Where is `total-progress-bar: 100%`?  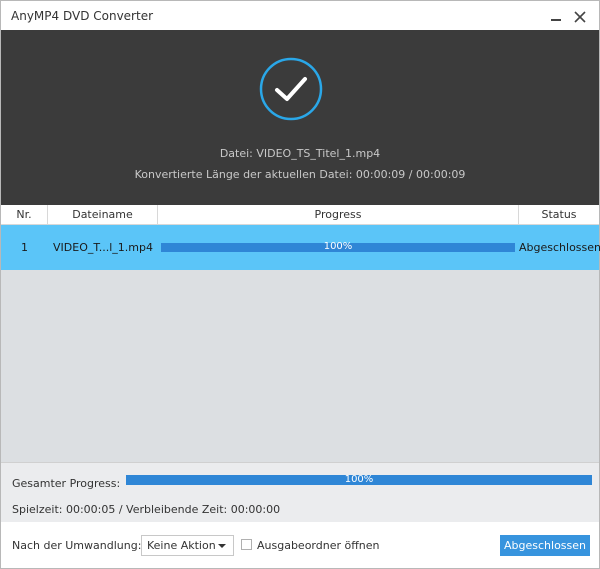 total-progress-bar: 100% is located at coordinates (359, 479).